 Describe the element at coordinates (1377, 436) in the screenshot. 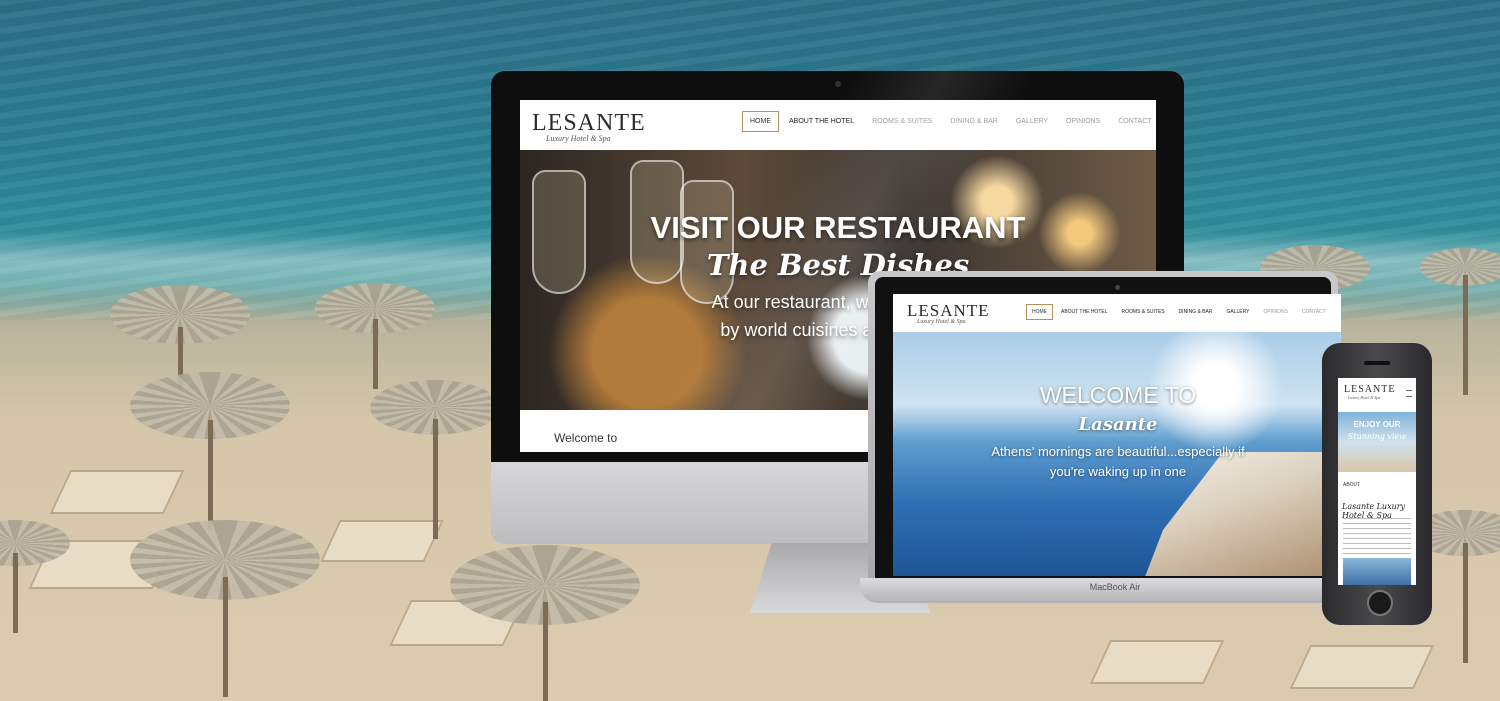

I see `hero-script-title: Stunning view` at that location.